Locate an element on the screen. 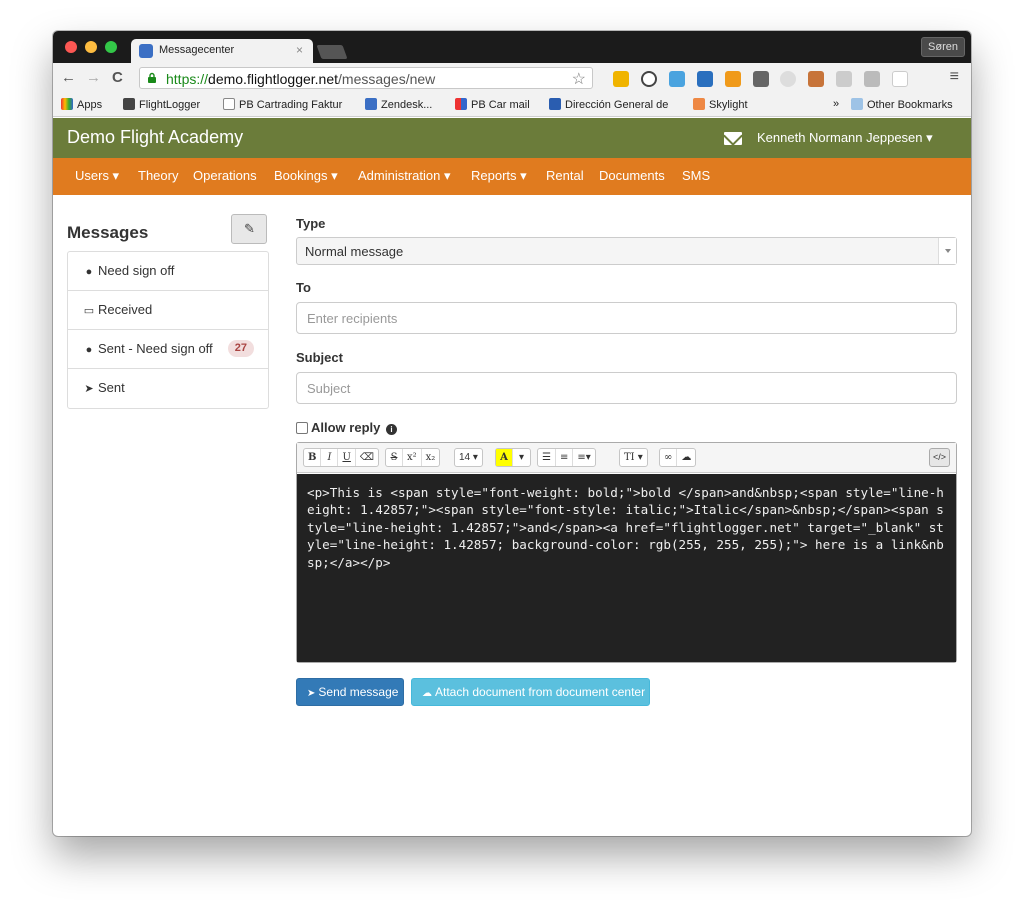 This screenshot has height=912, width=1024. attach-document-button: ☁ Attach document from document center is located at coordinates (530, 692).